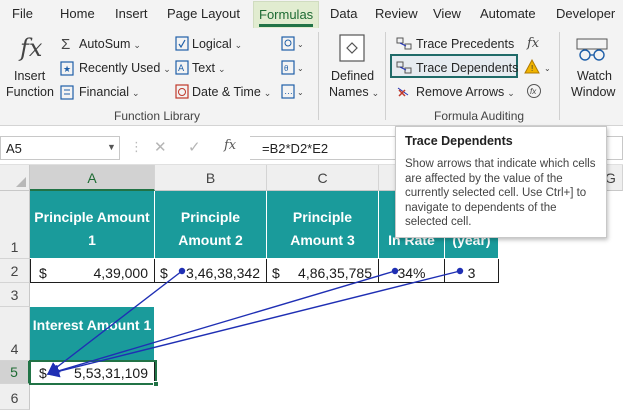  What do you see at coordinates (352, 76) in the screenshot?
I see `defined-names-label-1: Defined` at bounding box center [352, 76].